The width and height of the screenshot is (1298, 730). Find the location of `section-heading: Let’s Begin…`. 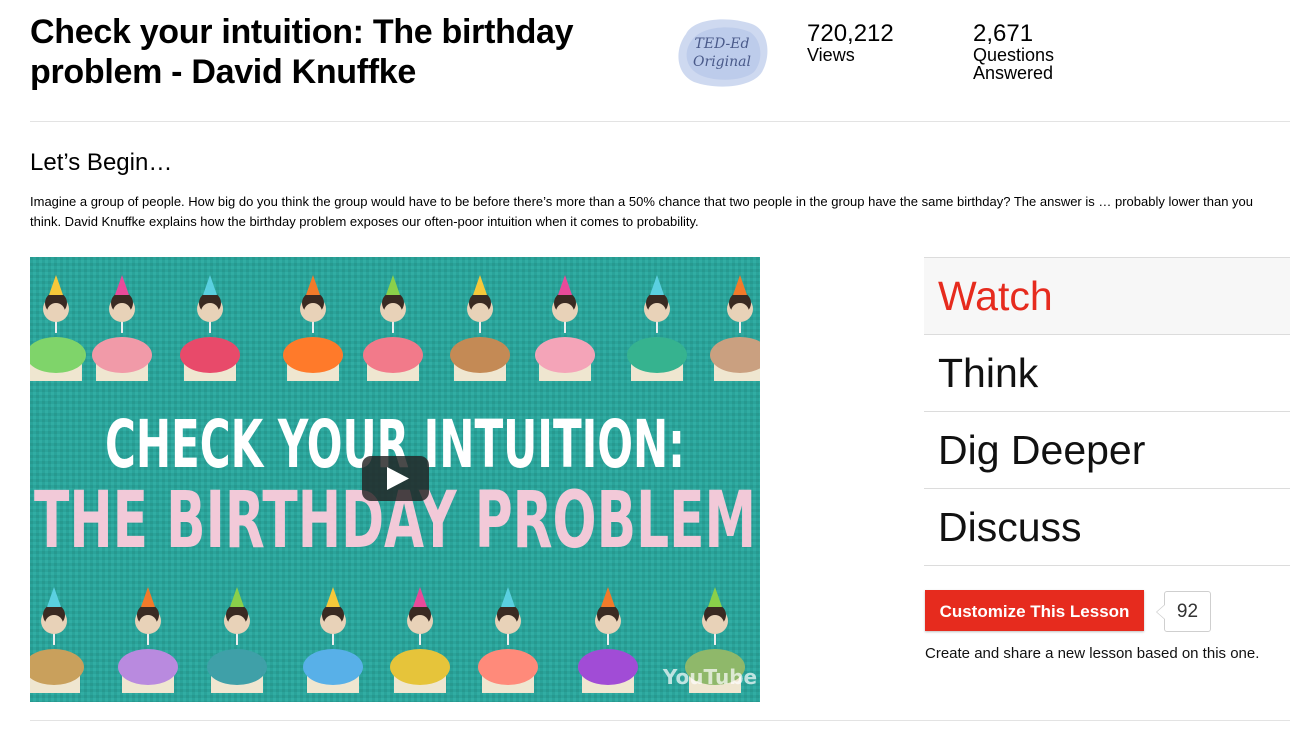

section-heading: Let’s Begin… is located at coordinates (101, 162).